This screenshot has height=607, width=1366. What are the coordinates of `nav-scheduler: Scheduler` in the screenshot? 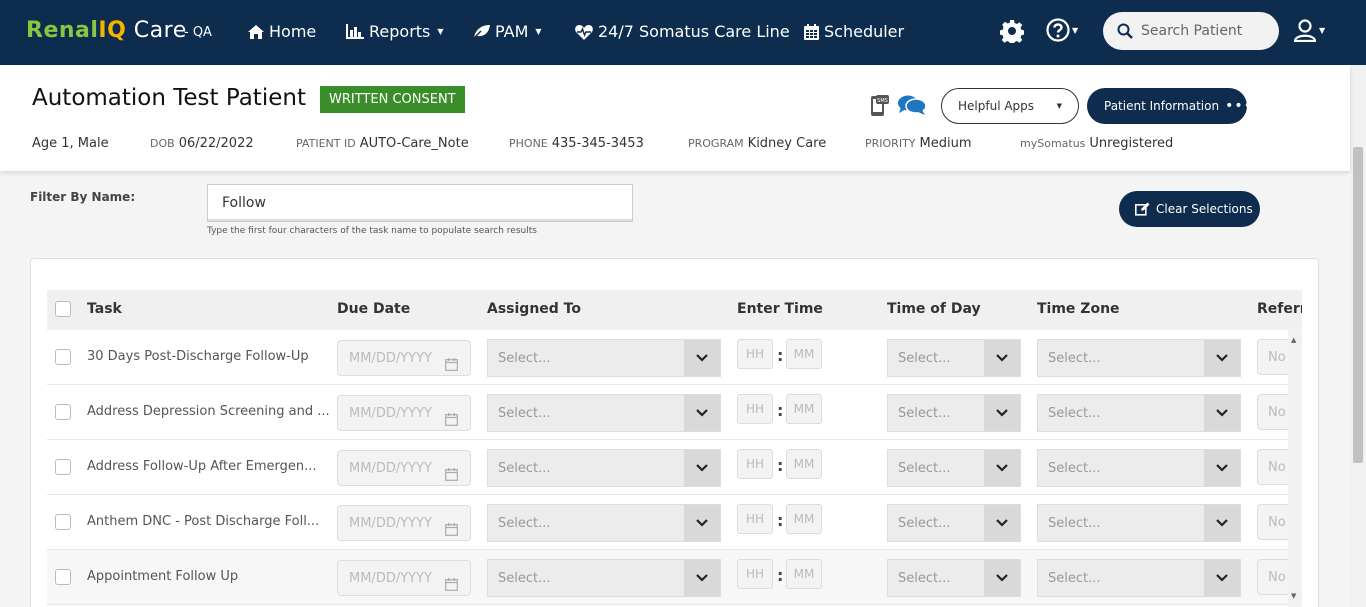 It's located at (854, 31).